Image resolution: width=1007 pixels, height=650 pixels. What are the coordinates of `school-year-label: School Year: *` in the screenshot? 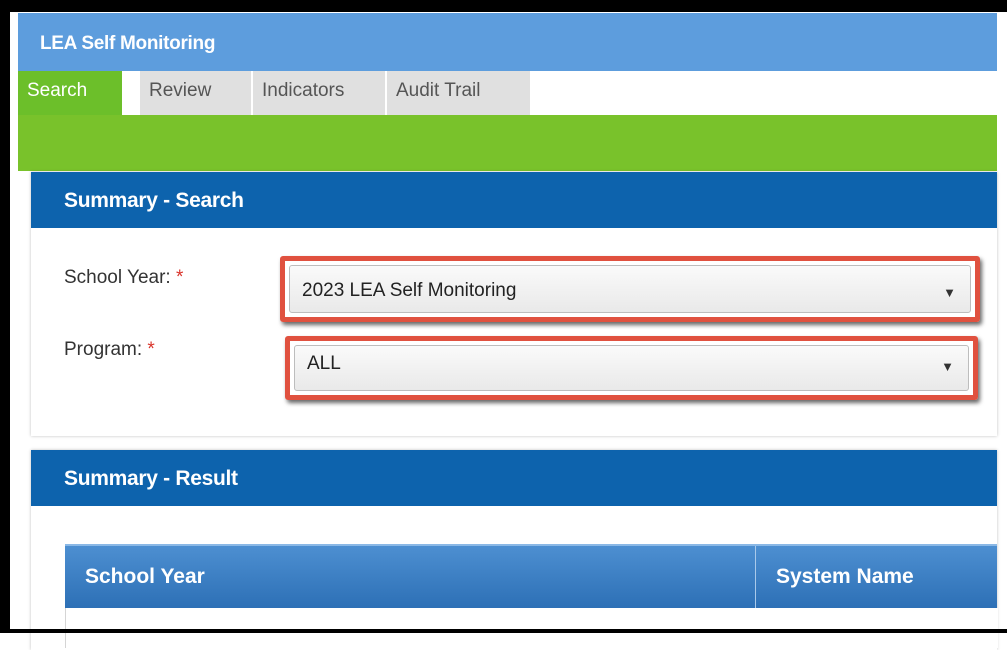 It's located at (123, 278).